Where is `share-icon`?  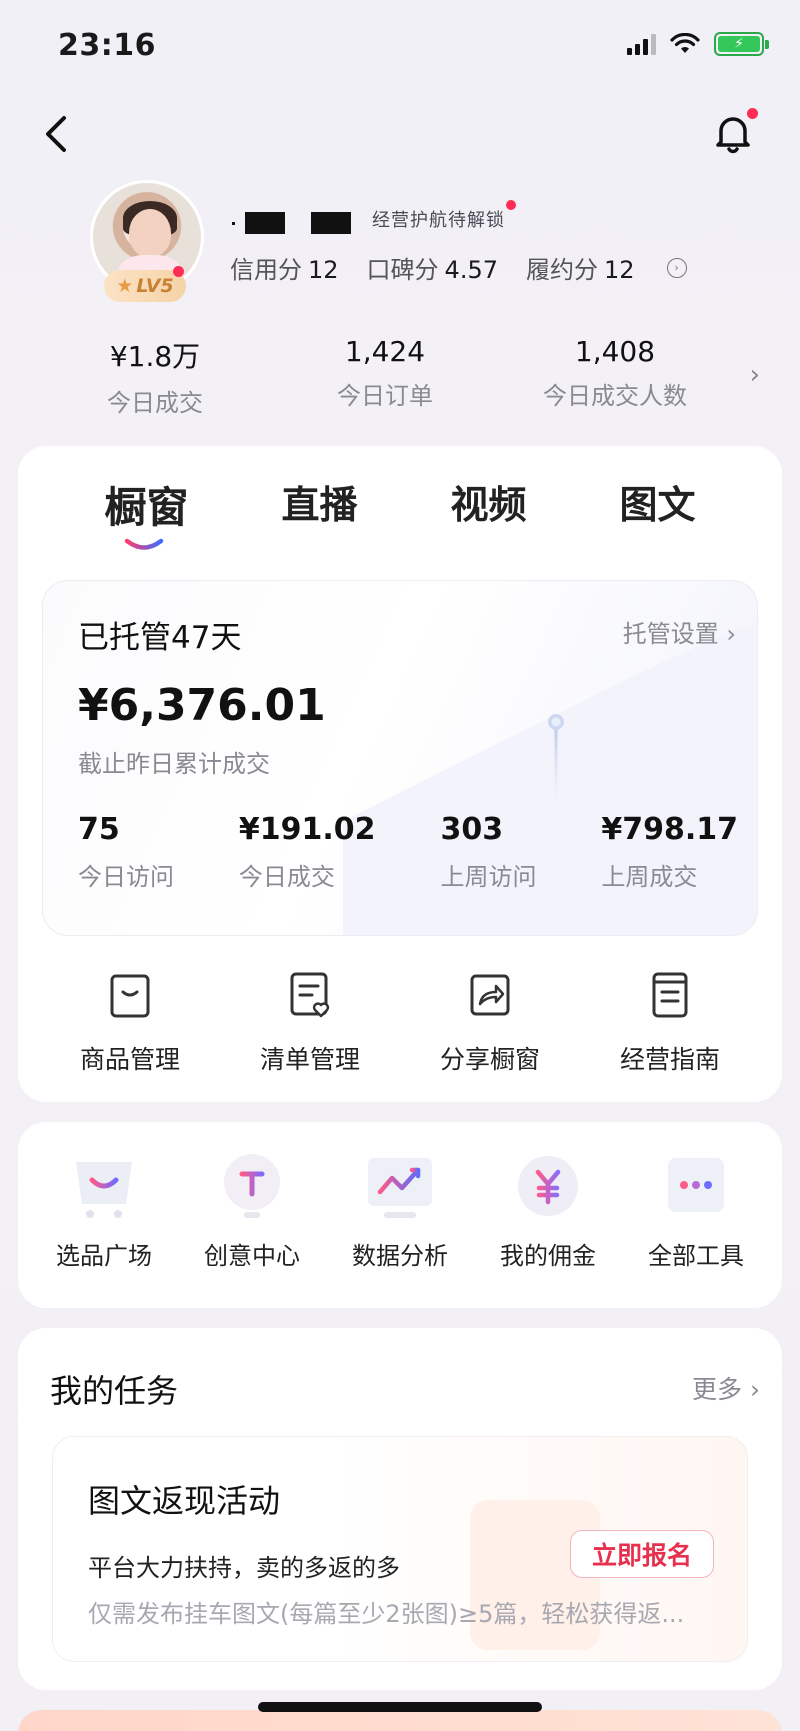 share-icon is located at coordinates (490, 995).